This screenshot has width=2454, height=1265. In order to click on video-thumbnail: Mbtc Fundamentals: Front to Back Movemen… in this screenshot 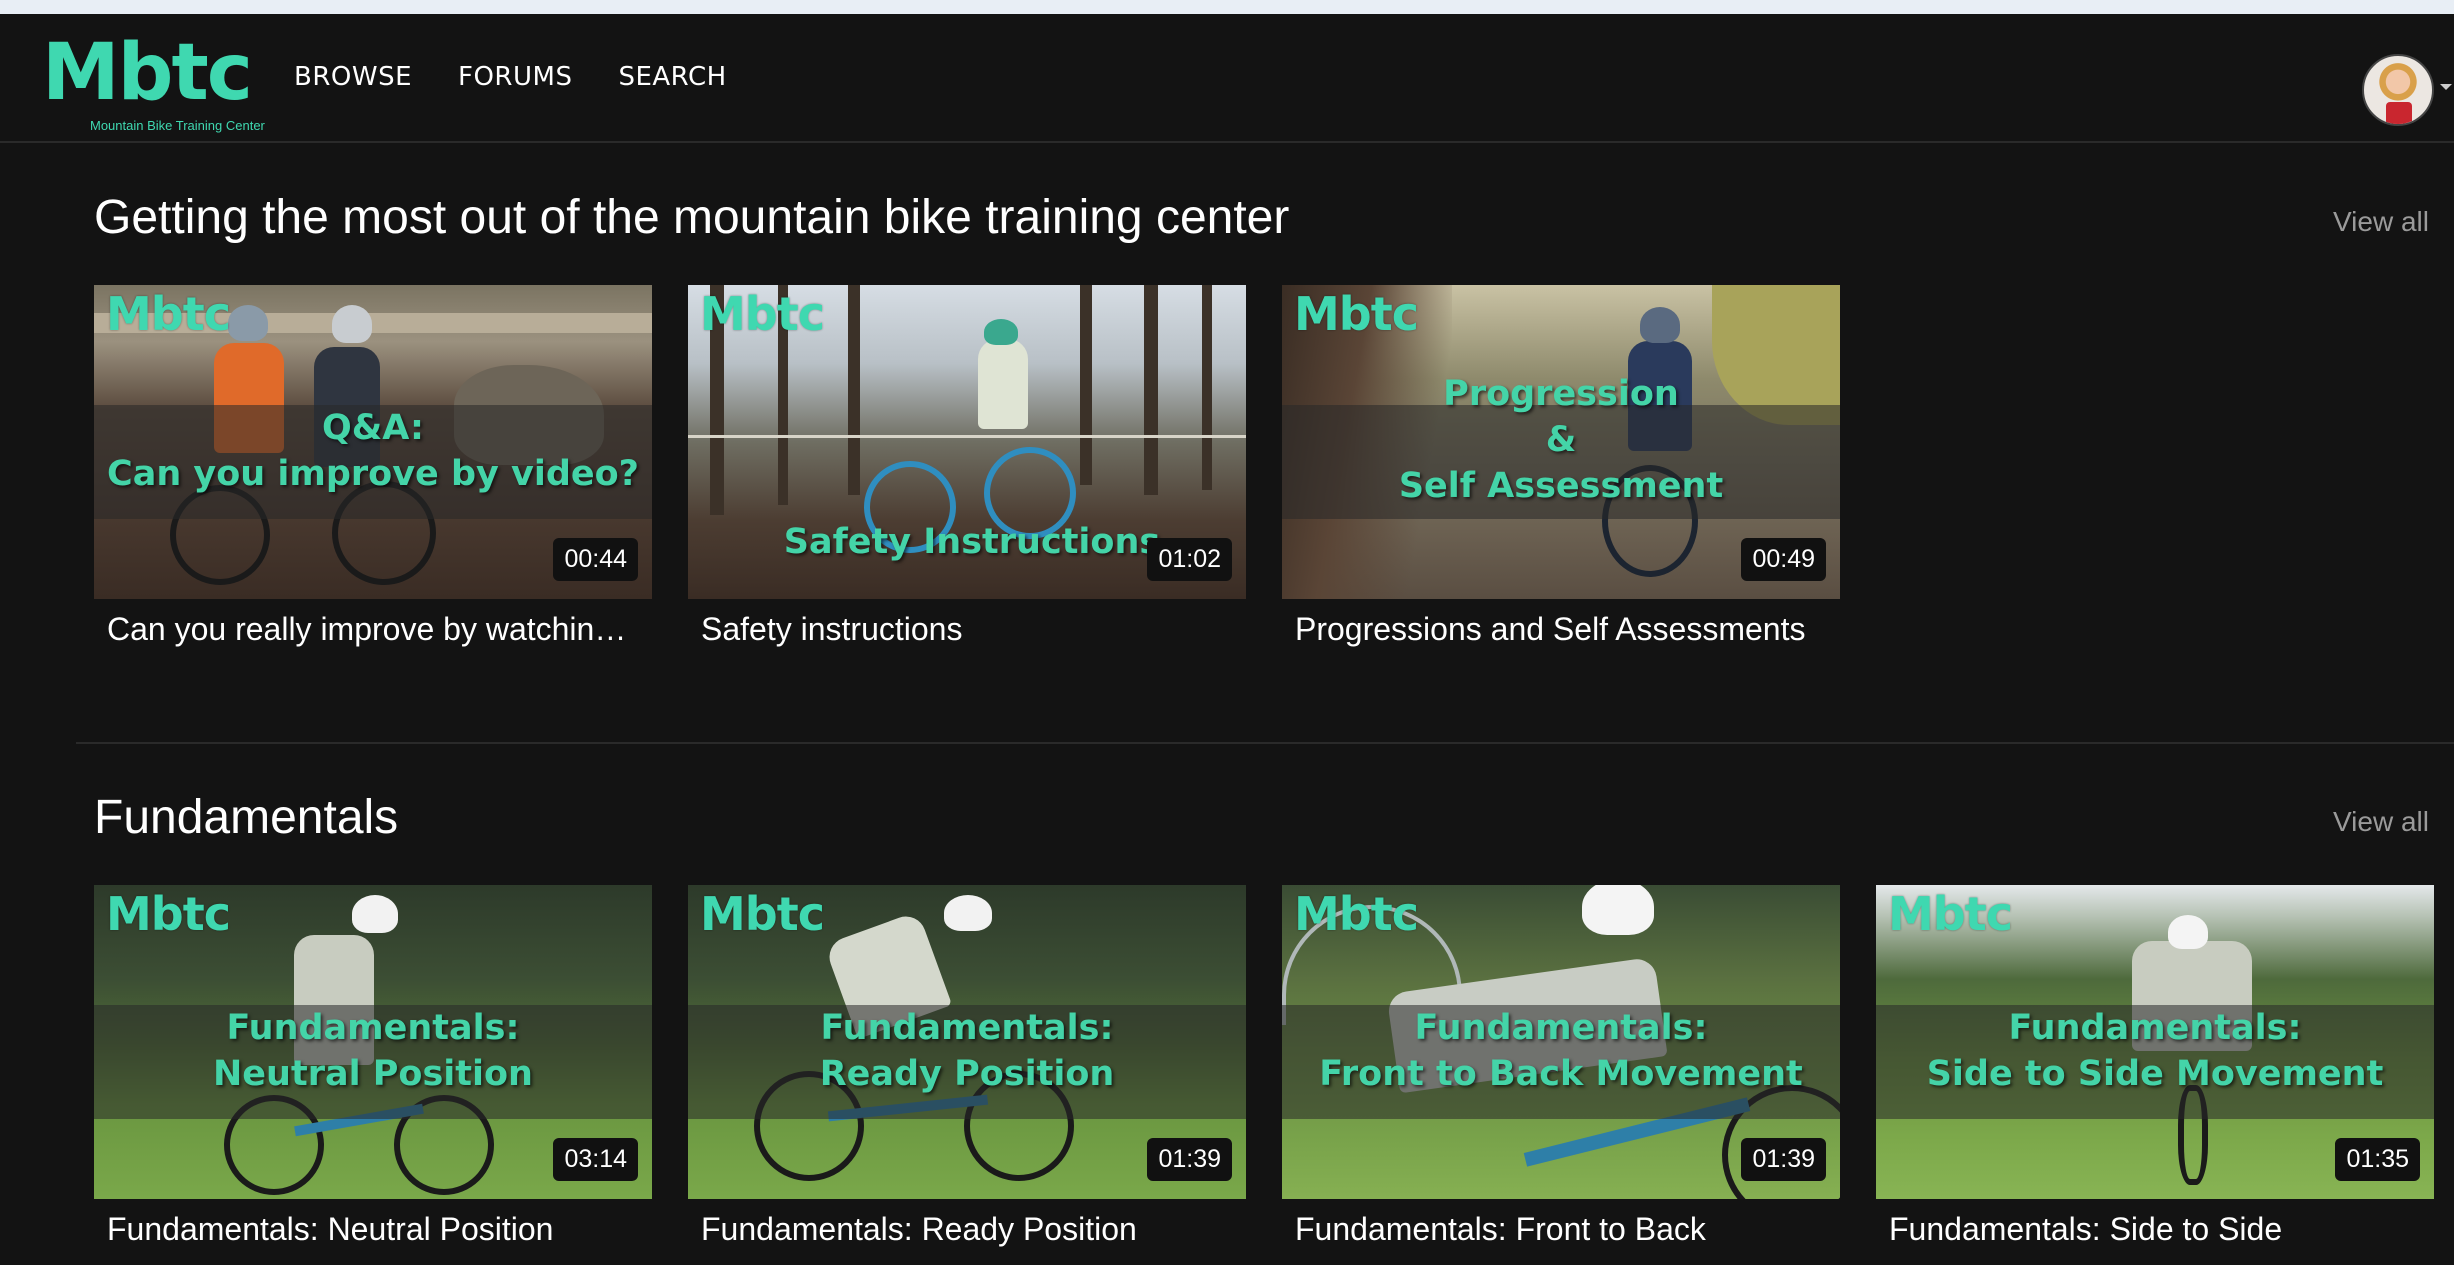, I will do `click(1561, 1042)`.